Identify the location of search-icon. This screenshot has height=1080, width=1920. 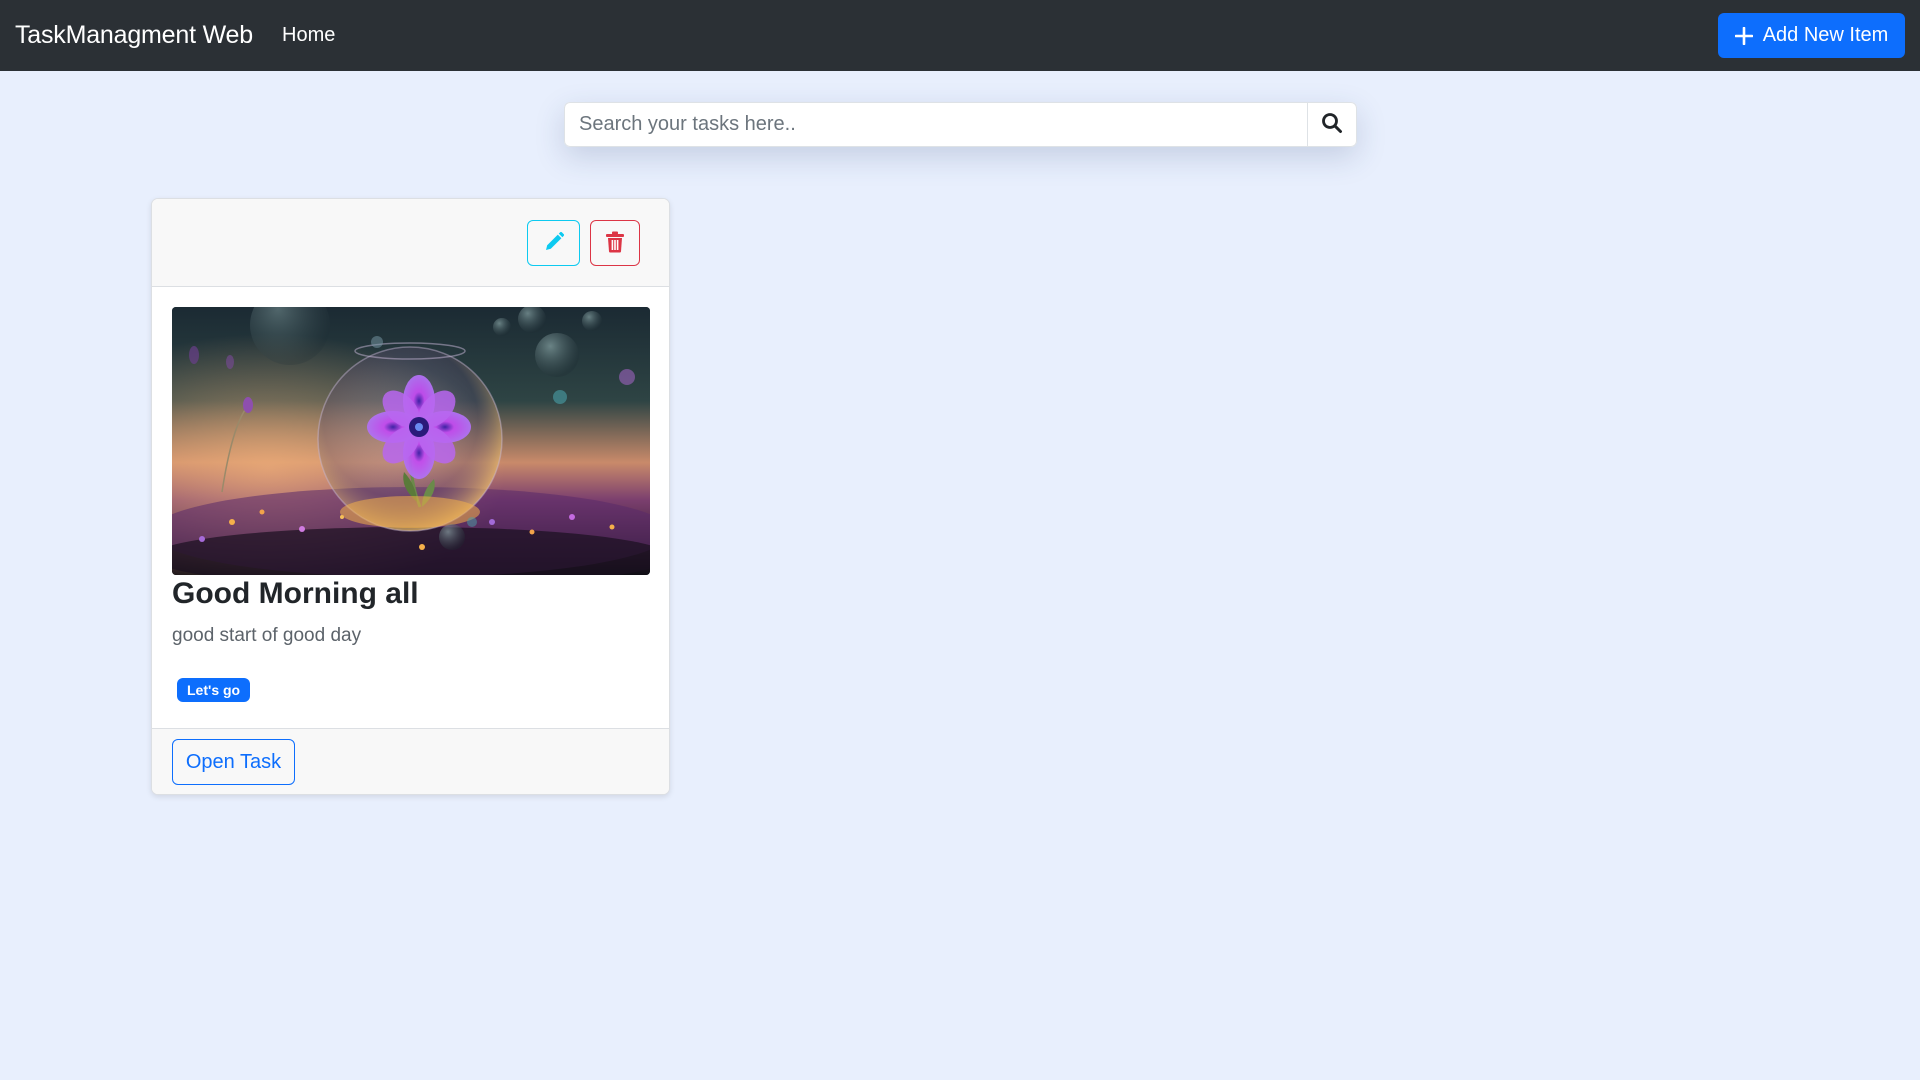
(1332, 124).